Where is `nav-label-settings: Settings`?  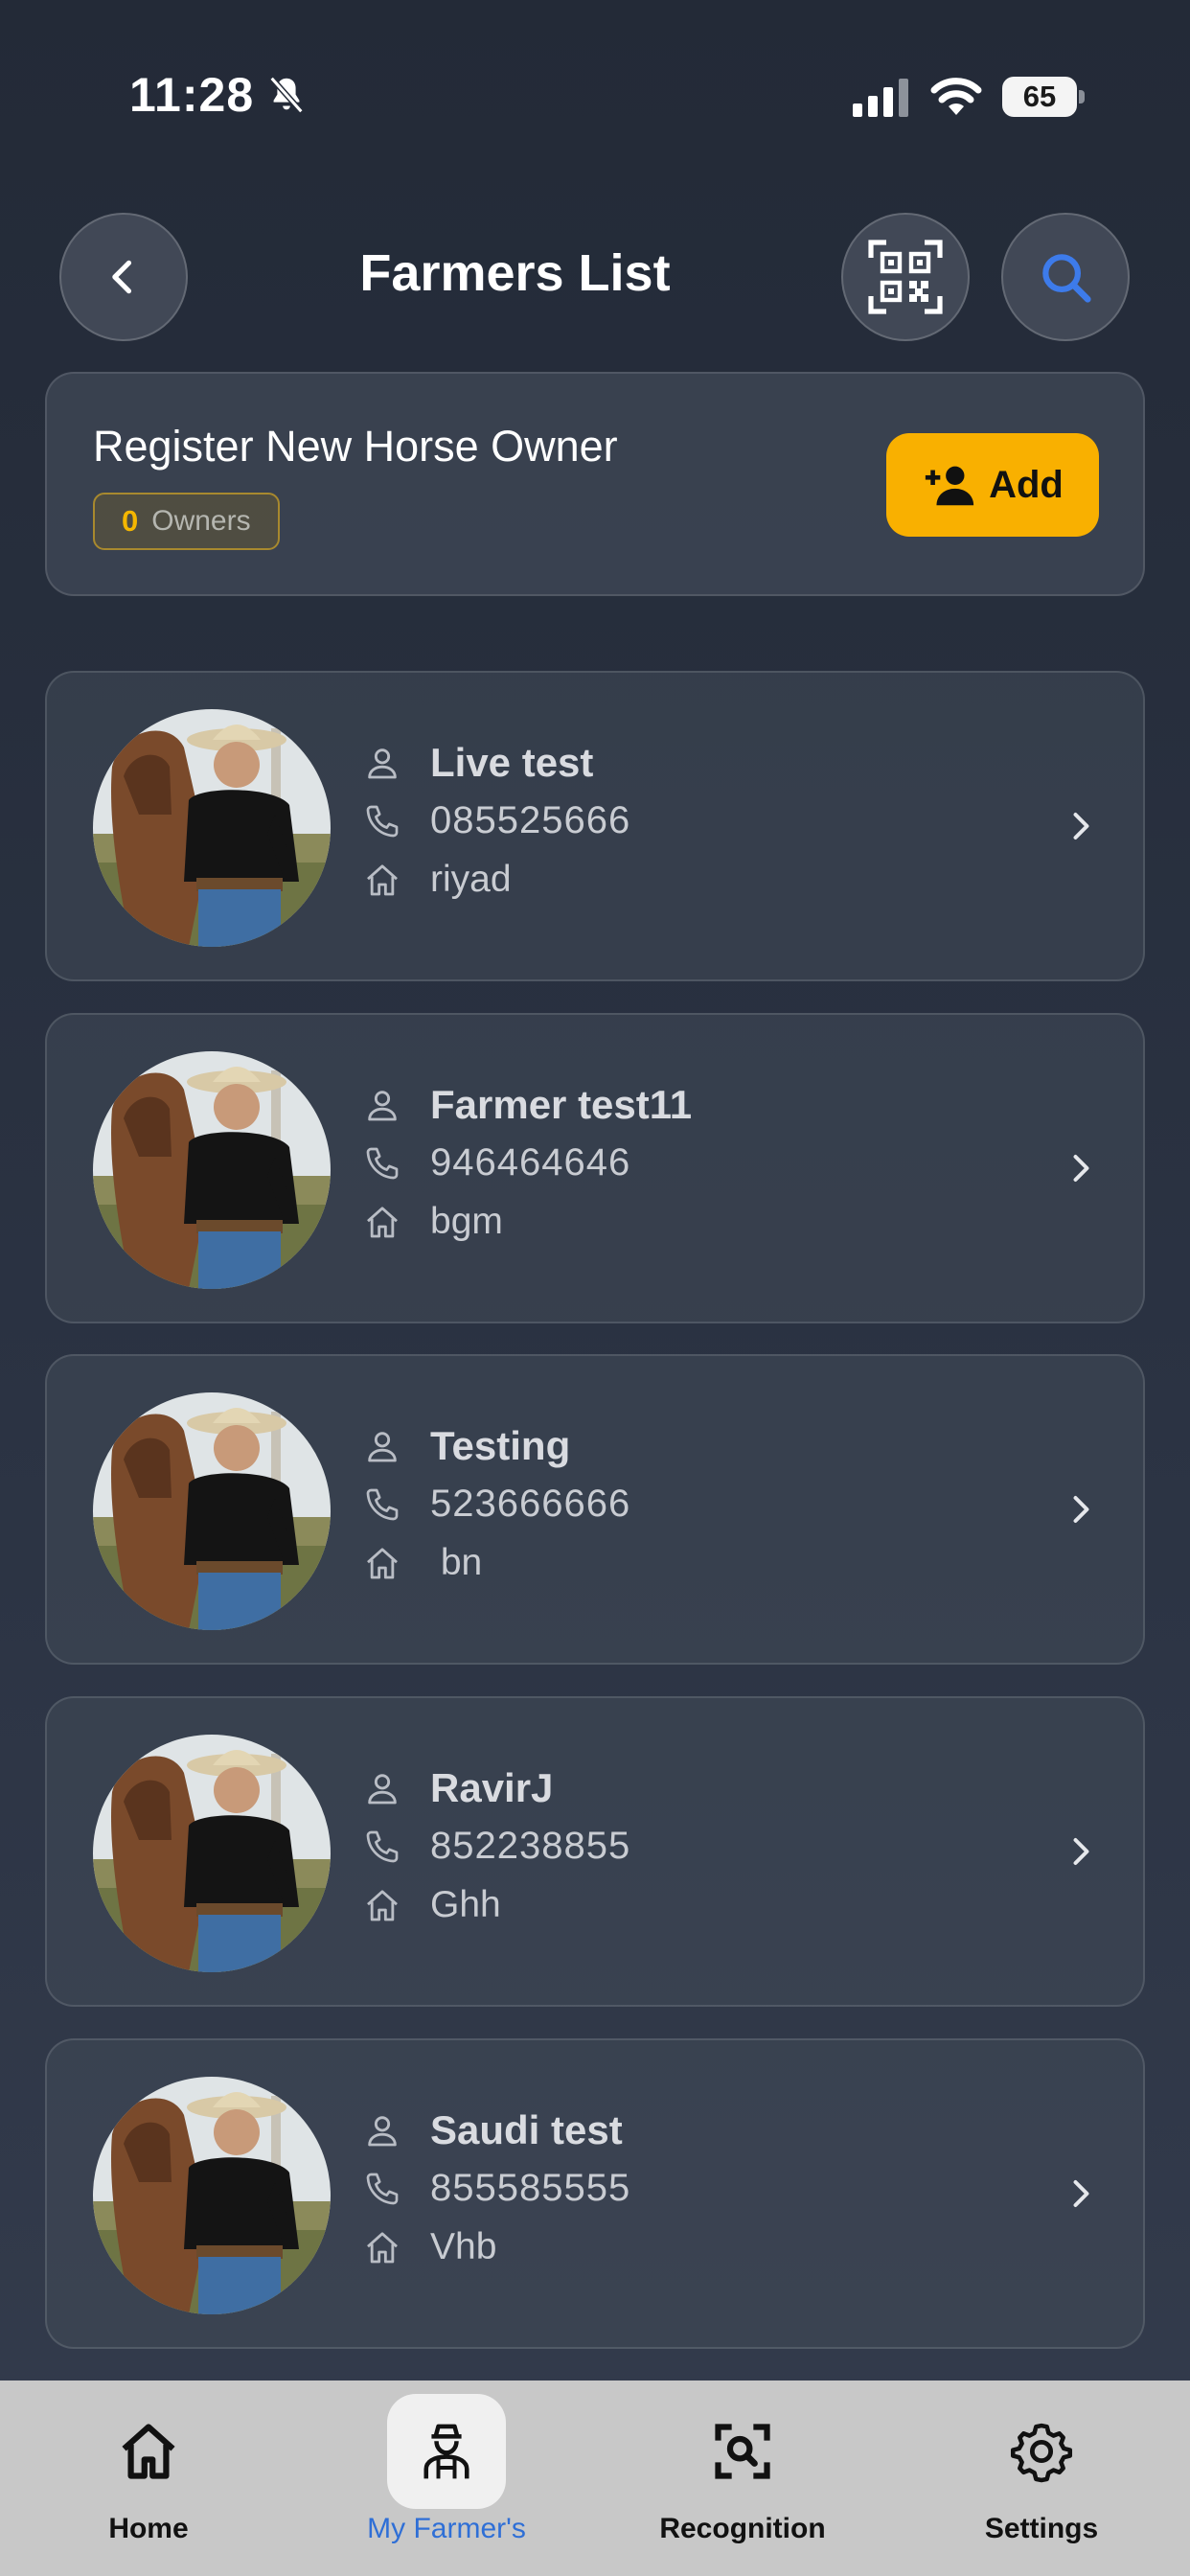 nav-label-settings: Settings is located at coordinates (1041, 2528).